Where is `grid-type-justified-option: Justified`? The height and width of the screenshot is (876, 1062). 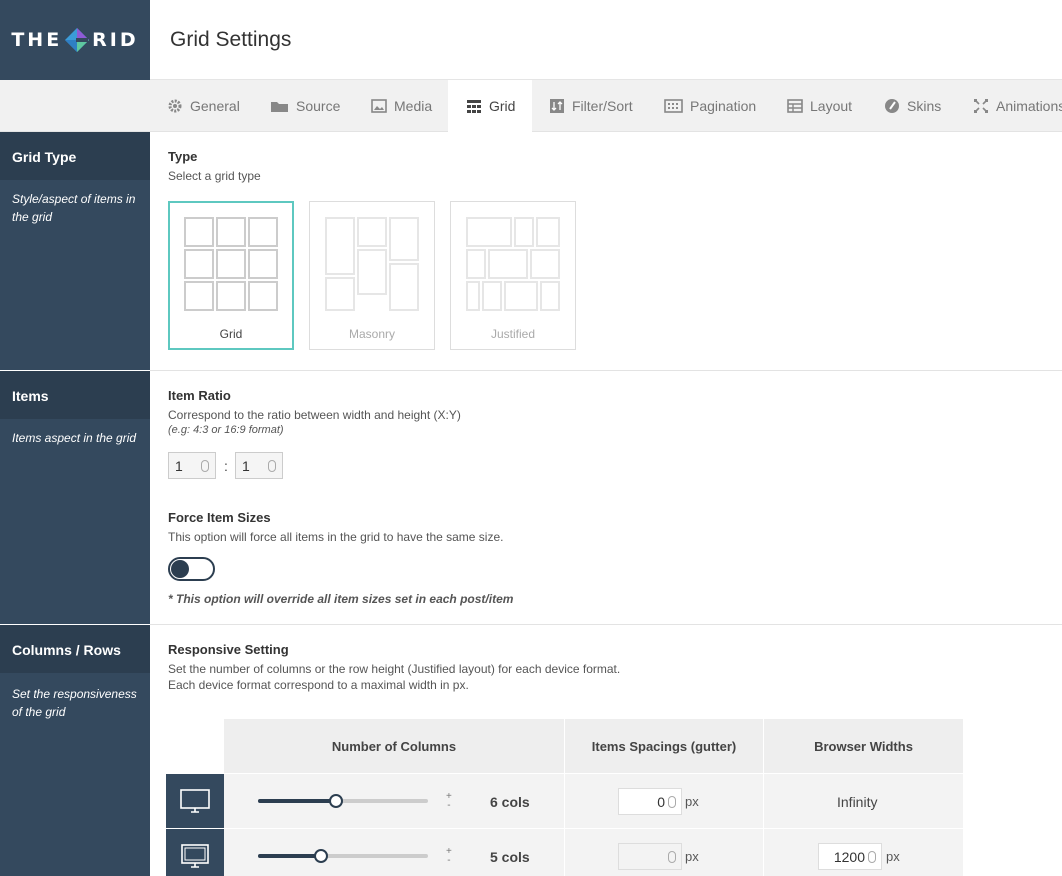 grid-type-justified-option: Justified is located at coordinates (513, 275).